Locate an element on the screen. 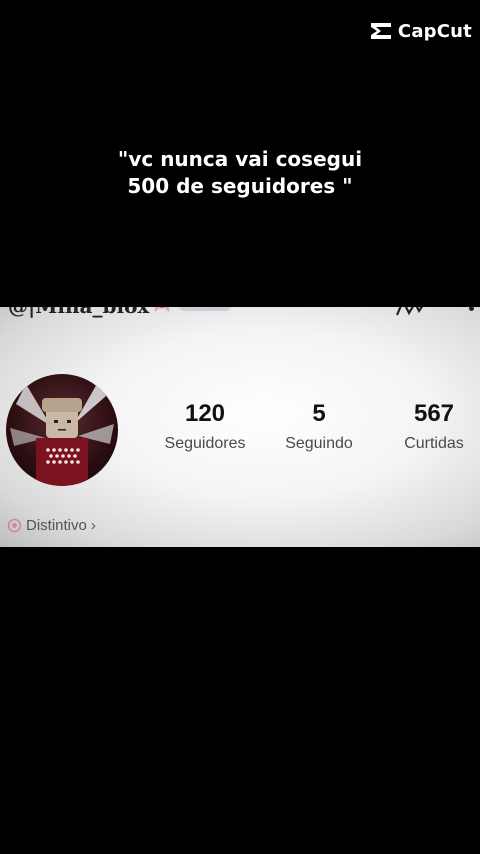  top-actions is located at coordinates (434, 313).